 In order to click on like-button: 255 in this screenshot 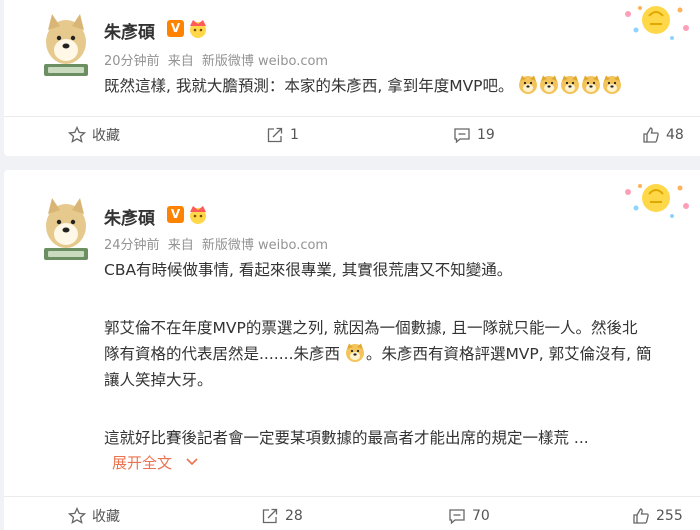, I will do `click(657, 515)`.